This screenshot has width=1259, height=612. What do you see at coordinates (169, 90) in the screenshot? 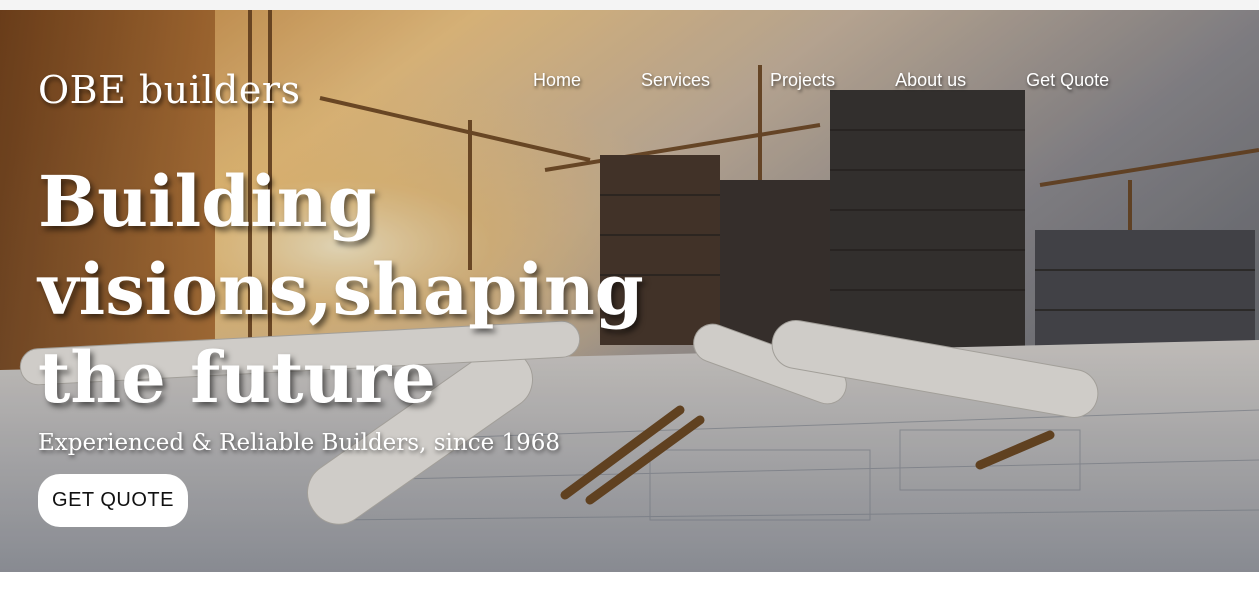
I see `brand-logo-text: OBE builders` at bounding box center [169, 90].